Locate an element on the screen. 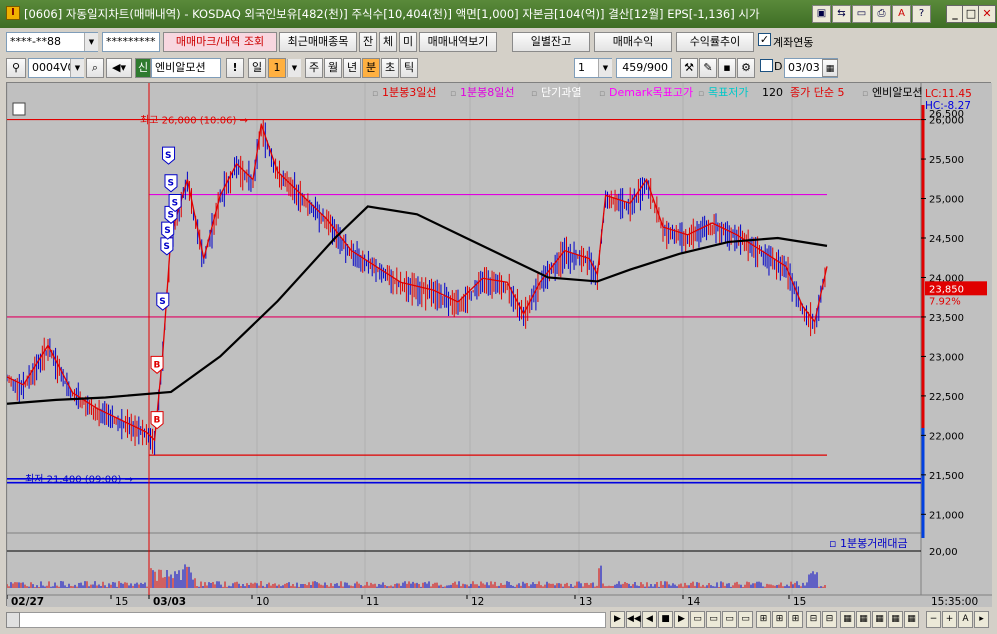  grid-toggle-icon is located at coordinates (19, 109).